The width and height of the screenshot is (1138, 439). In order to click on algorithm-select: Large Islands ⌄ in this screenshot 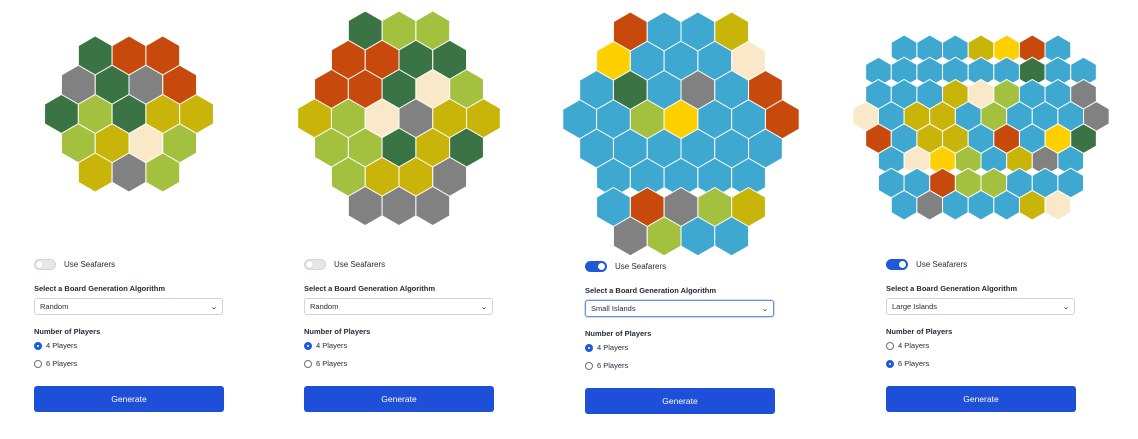, I will do `click(980, 306)`.